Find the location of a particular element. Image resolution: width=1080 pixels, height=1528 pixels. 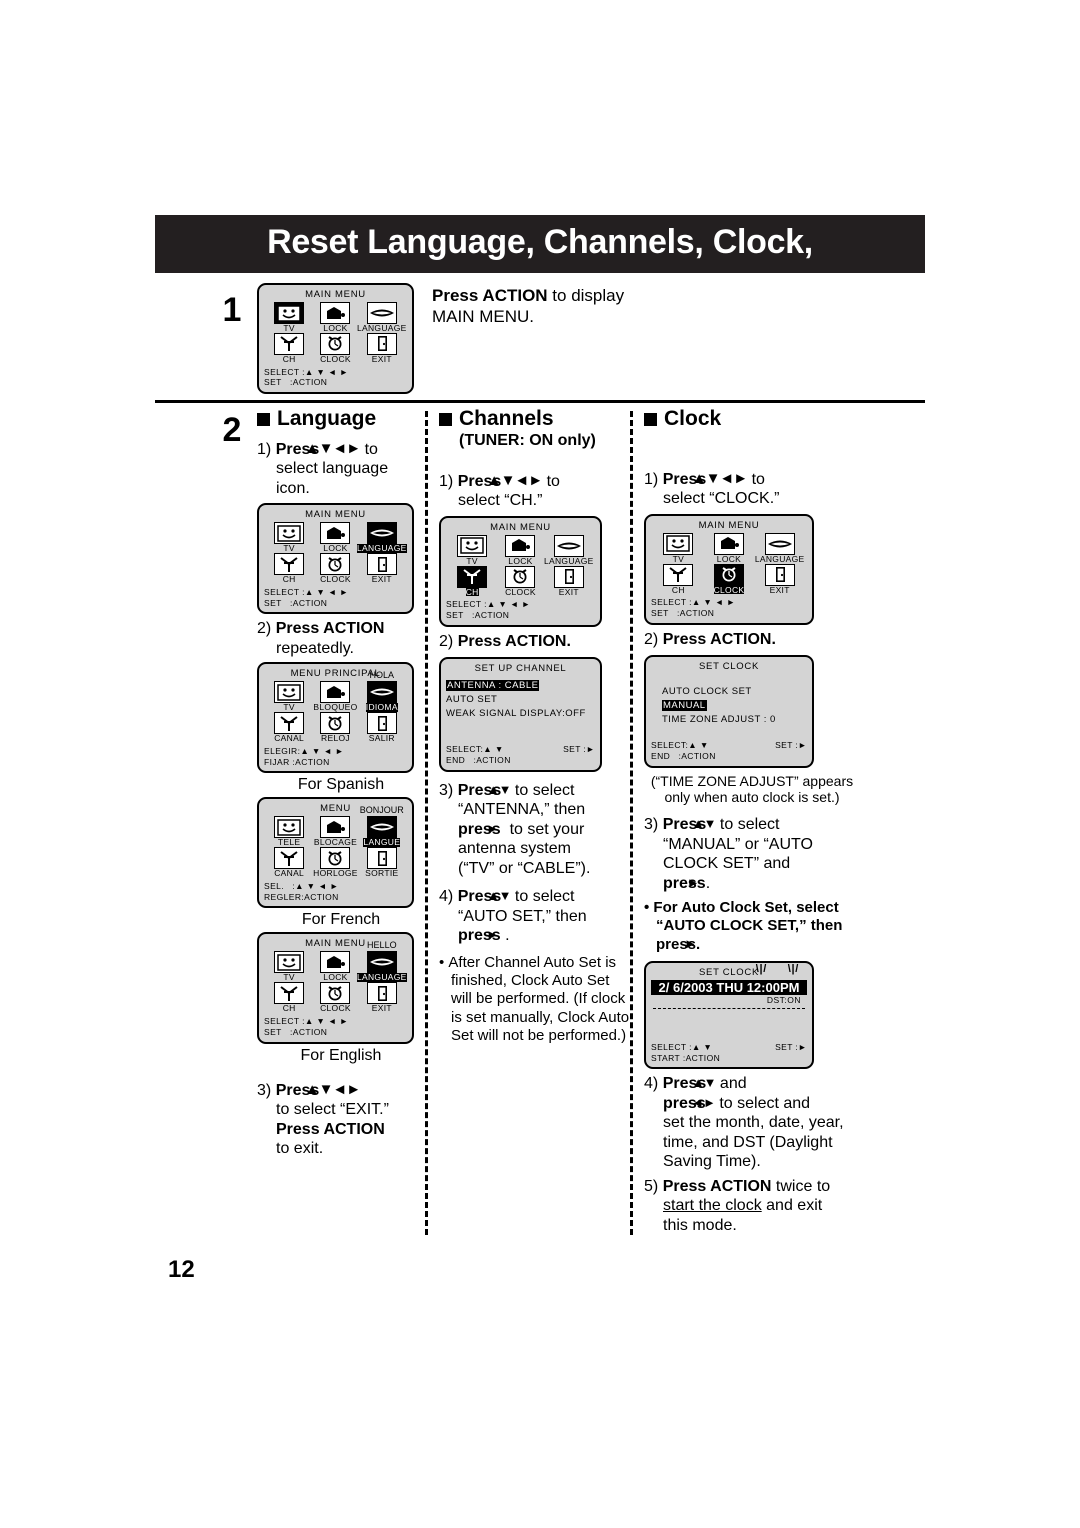

osd-cell-exit: SORTIE is located at coordinates (382, 862).